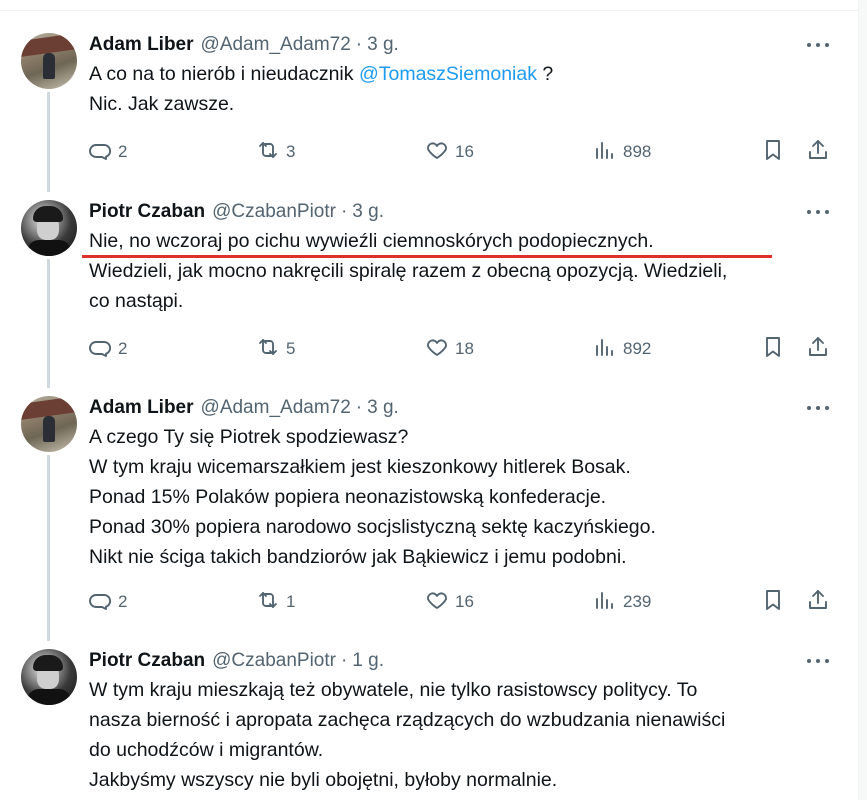 The width and height of the screenshot is (867, 800). Describe the element at coordinates (162, 104) in the screenshot. I see `text-segment: Nic. Jak zawsze.` at that location.